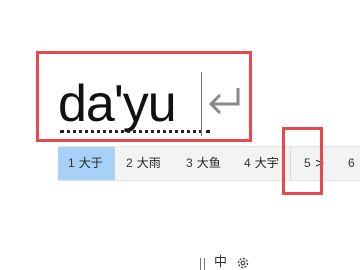  I want to click on ime-mode-indicator: 中, so click(220, 262).